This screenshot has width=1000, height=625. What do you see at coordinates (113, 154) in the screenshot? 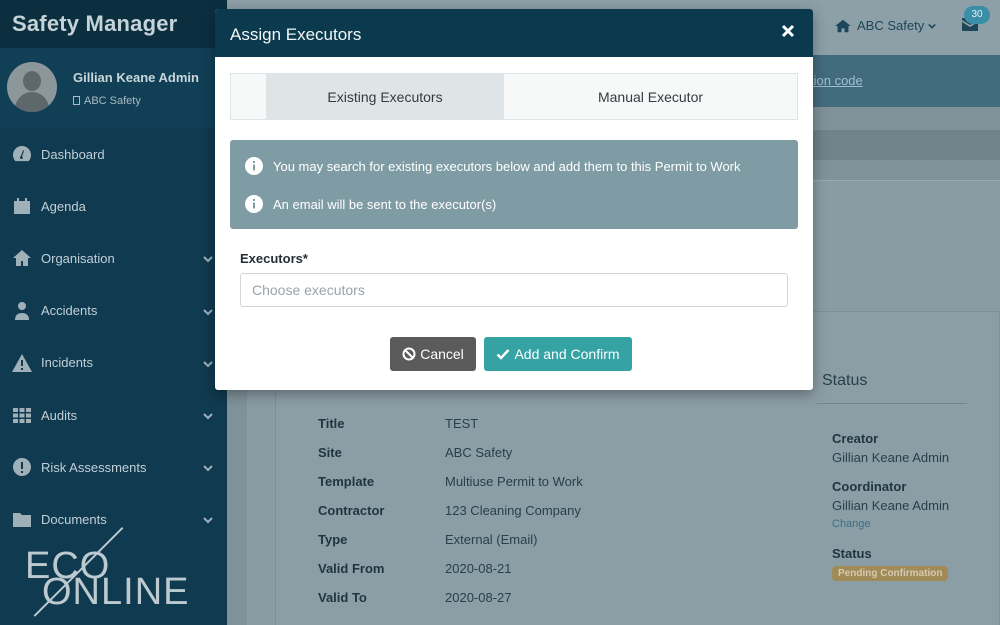
I see `sidebar-item-dashboard: Dashboard` at bounding box center [113, 154].